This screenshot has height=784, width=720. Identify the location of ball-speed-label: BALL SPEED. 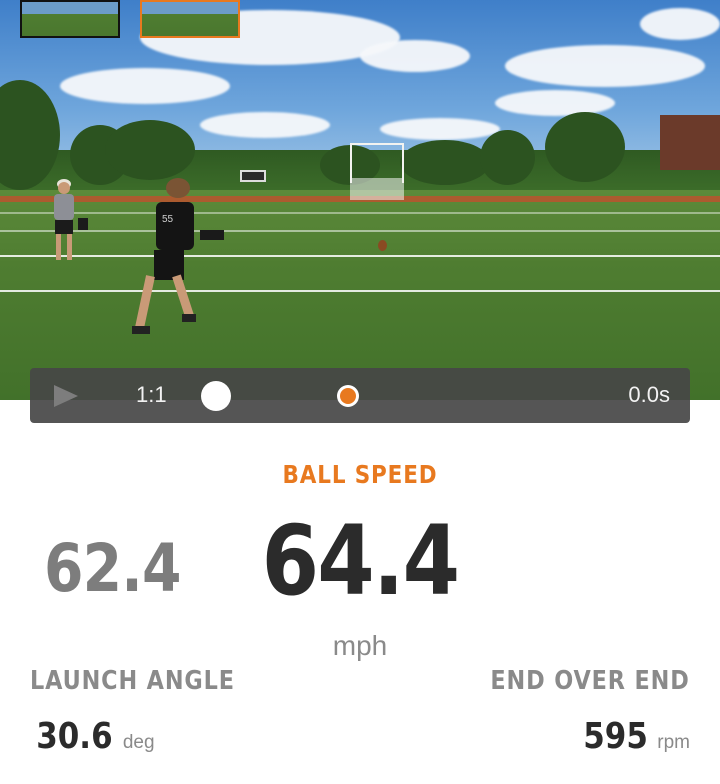
(360, 474).